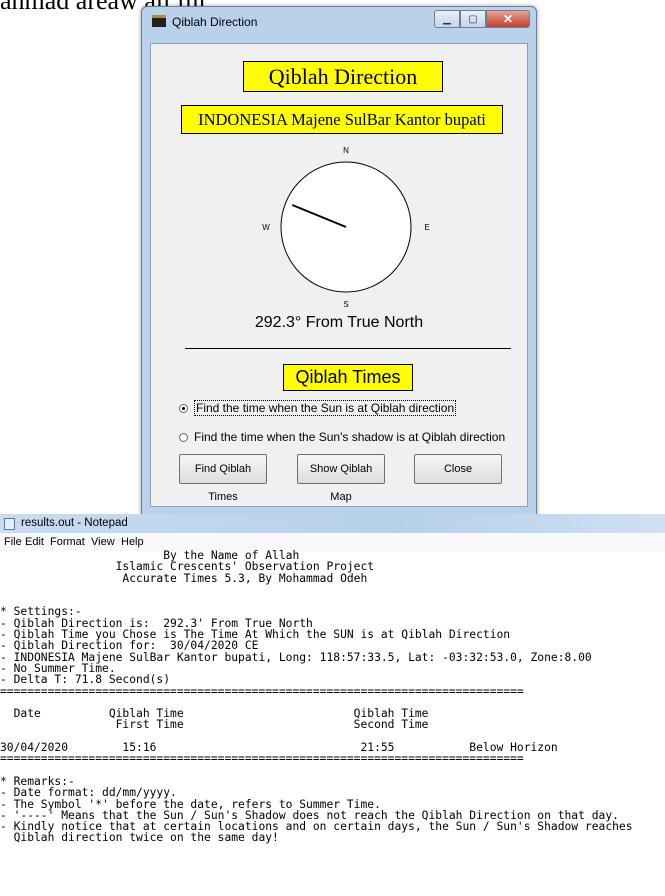 Image resolution: width=665 pixels, height=896 pixels. Describe the element at coordinates (343, 76) in the screenshot. I see `heading-label: Qiblah Direction` at that location.